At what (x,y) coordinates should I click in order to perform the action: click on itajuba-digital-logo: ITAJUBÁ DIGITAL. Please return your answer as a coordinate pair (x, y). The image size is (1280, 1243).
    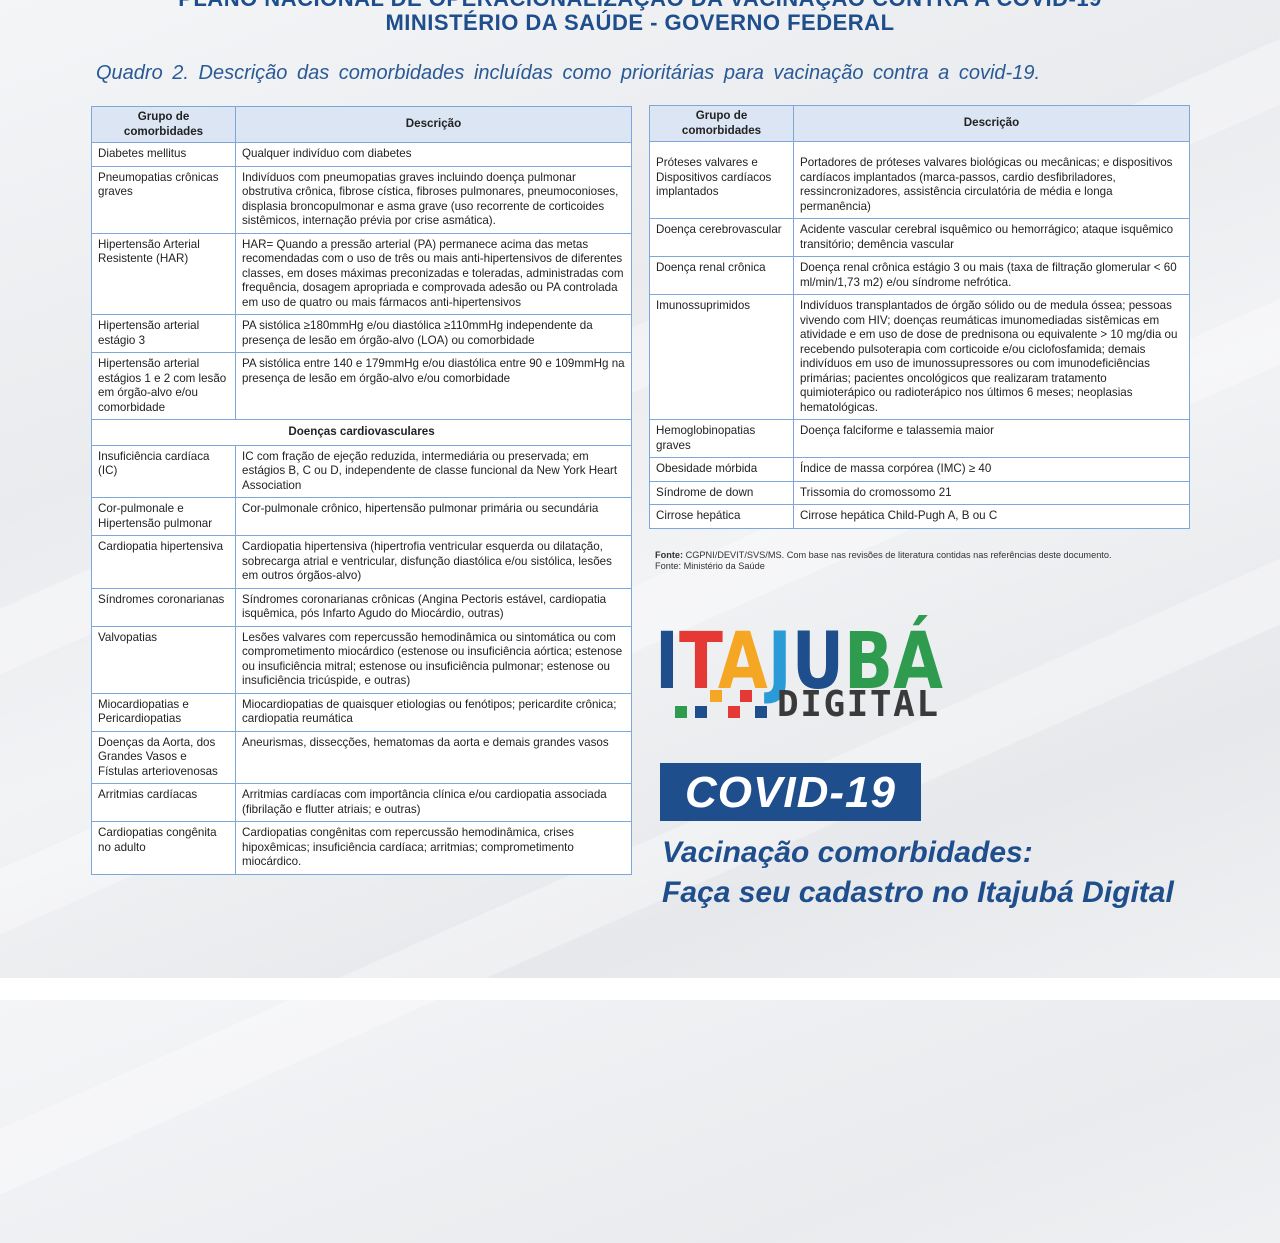
    Looking at the image, I should click on (805, 670).